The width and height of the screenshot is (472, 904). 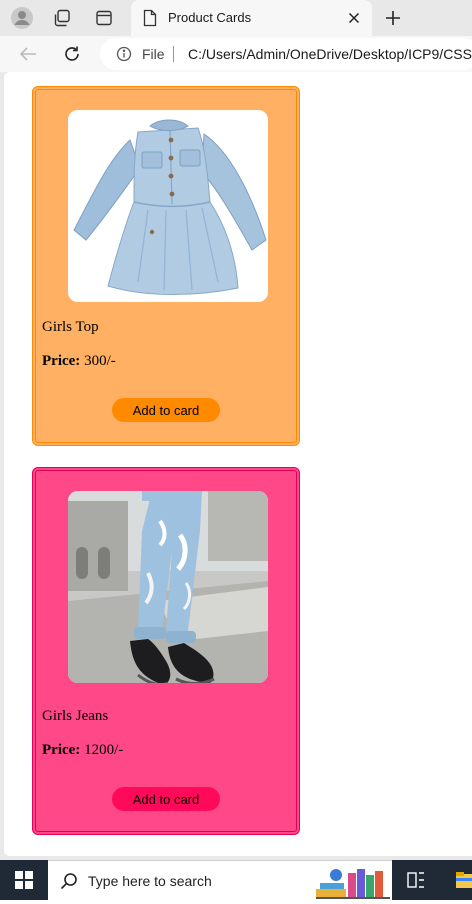 What do you see at coordinates (168, 206) in the screenshot?
I see `product-image-girls-top` at bounding box center [168, 206].